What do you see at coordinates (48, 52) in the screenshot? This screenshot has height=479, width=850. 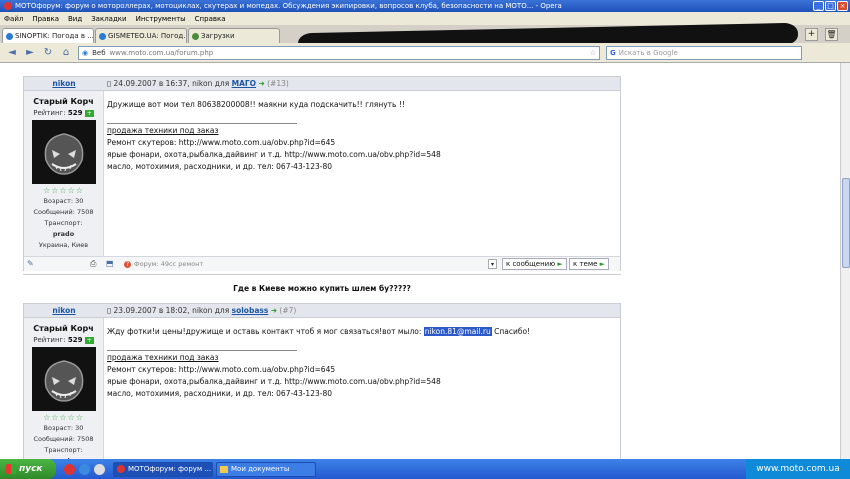 I see `reload-button: ↻` at bounding box center [48, 52].